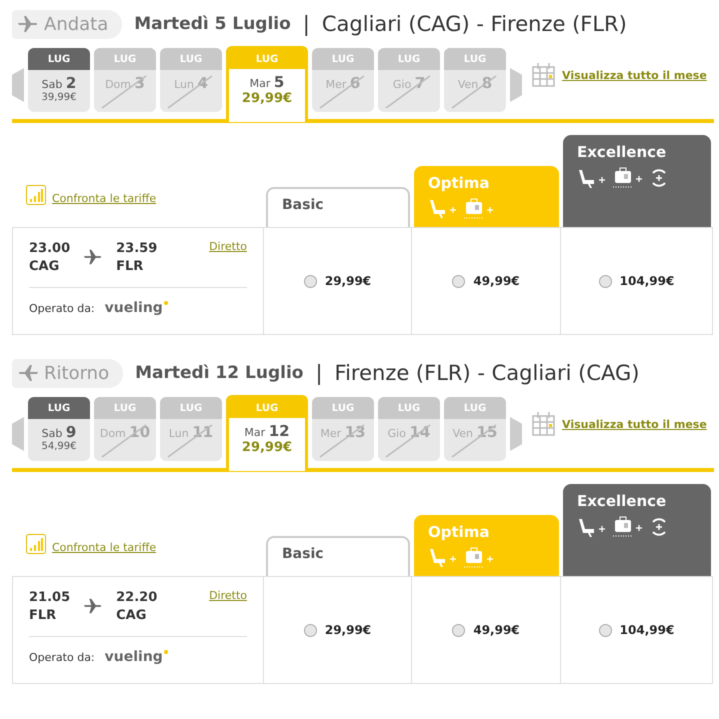 The width and height of the screenshot is (719, 719). I want to click on route-title: Cagliari (CAG) - Firenze (FLR), so click(474, 24).